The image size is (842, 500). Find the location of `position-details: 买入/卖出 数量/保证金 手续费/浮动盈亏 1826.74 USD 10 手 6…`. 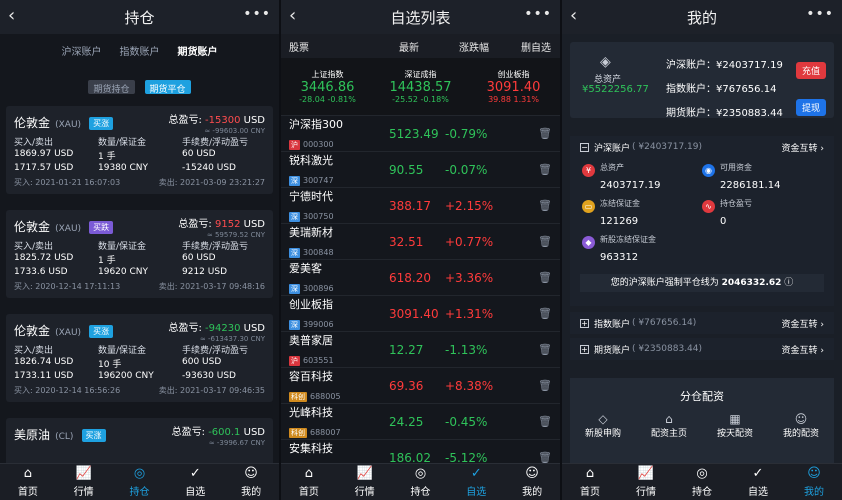

position-details: 买入/卖出 数量/保证金 手续费/浮动盈亏 1826.74 USD 10 手 6… is located at coordinates (131, 363).